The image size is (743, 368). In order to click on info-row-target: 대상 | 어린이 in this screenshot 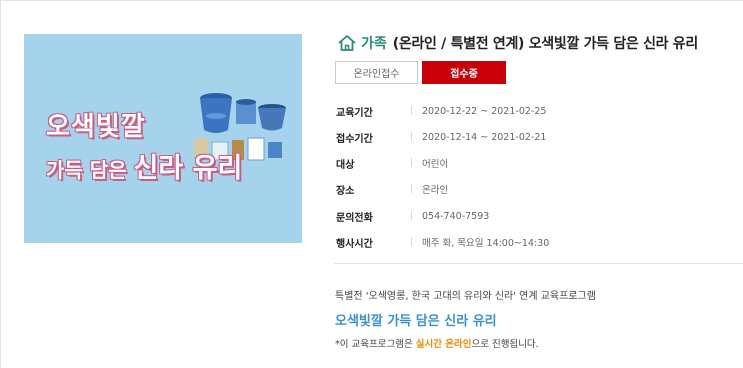, I will do `click(392, 163)`.